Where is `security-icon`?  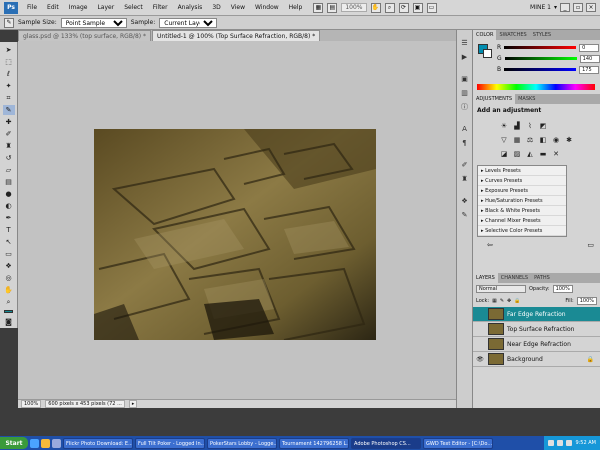 security-icon is located at coordinates (569, 443).